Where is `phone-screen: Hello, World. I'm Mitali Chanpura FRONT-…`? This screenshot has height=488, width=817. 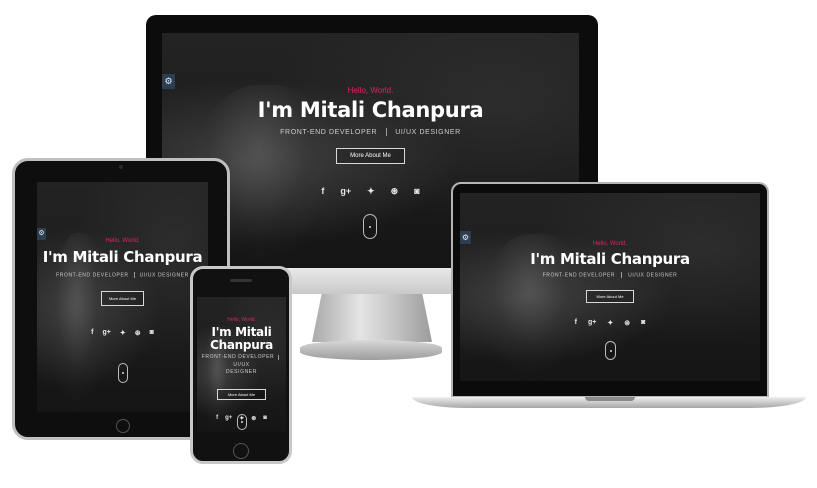
phone-screen: Hello, World. I'm Mitali Chanpura FRONT-… is located at coordinates (241, 364).